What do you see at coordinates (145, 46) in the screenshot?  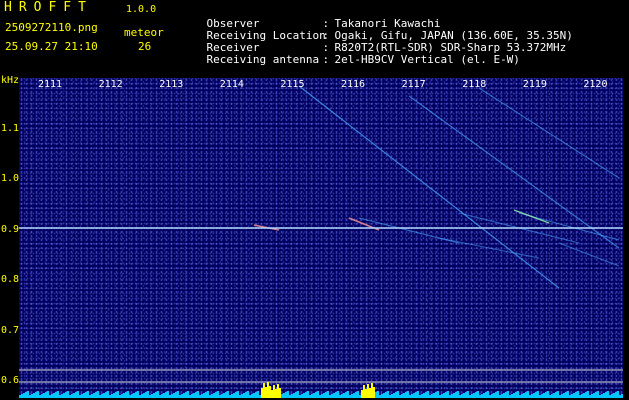 I see `meteor-count: 26` at bounding box center [145, 46].